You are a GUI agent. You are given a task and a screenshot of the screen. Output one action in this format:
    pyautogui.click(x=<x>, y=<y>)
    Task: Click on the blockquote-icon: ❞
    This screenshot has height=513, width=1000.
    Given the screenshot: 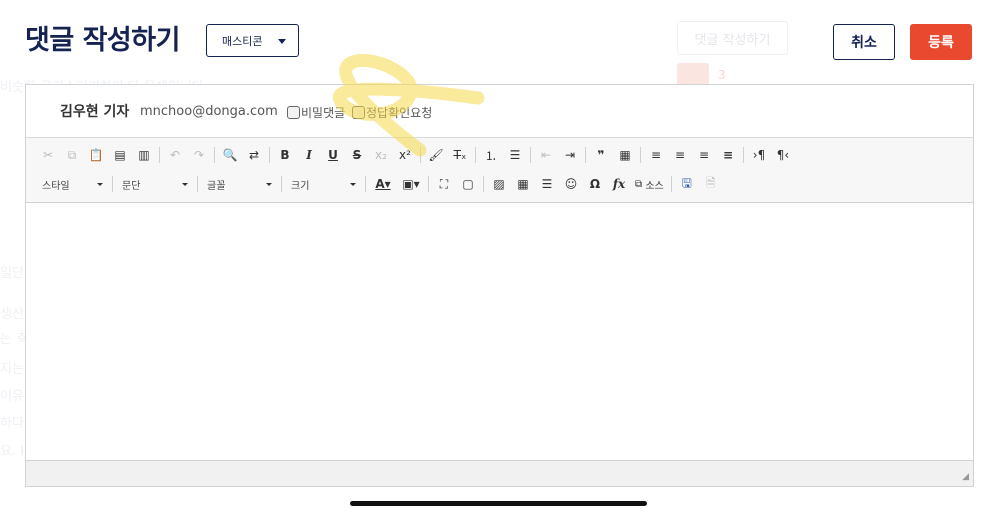 What is the action you would take?
    pyautogui.click(x=601, y=155)
    